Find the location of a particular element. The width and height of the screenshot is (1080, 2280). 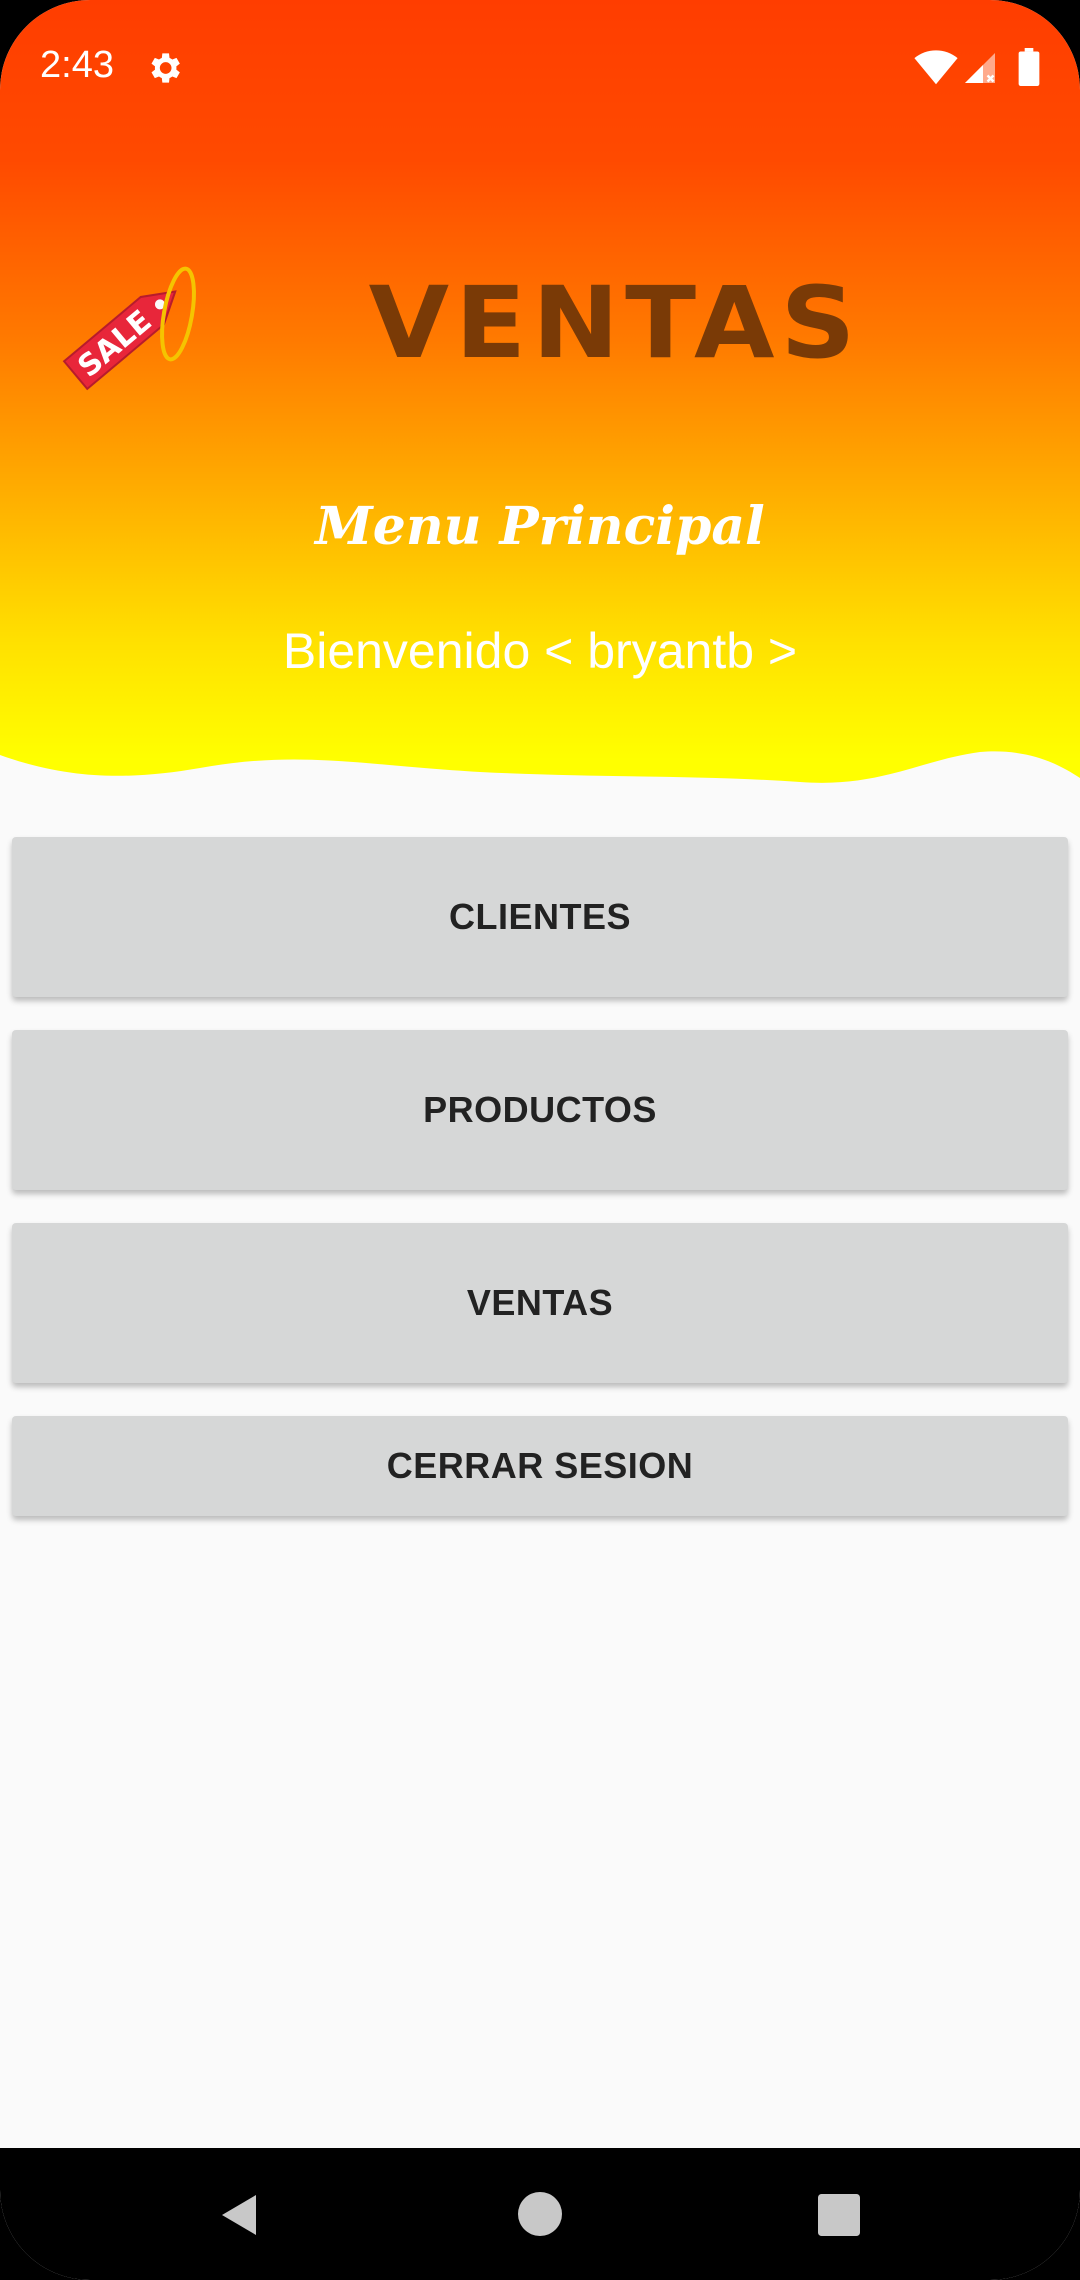

sale-tag-logo: SALE is located at coordinates (129, 328).